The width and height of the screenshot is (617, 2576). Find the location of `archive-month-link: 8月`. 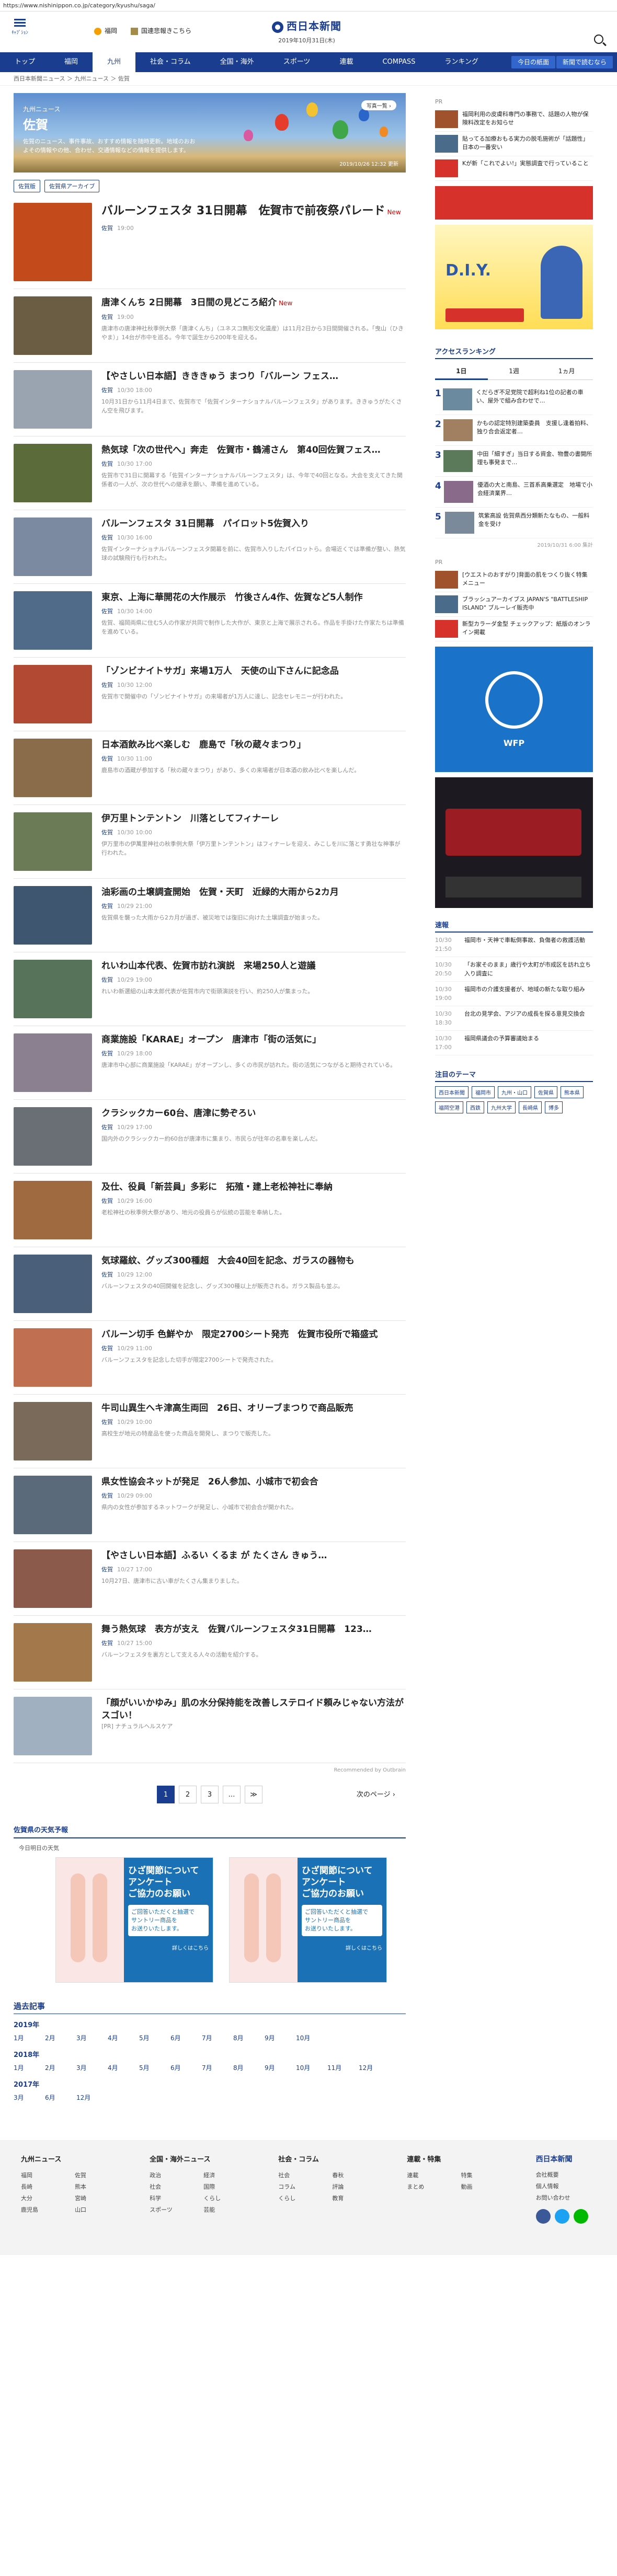

archive-month-link: 8月 is located at coordinates (249, 2038).